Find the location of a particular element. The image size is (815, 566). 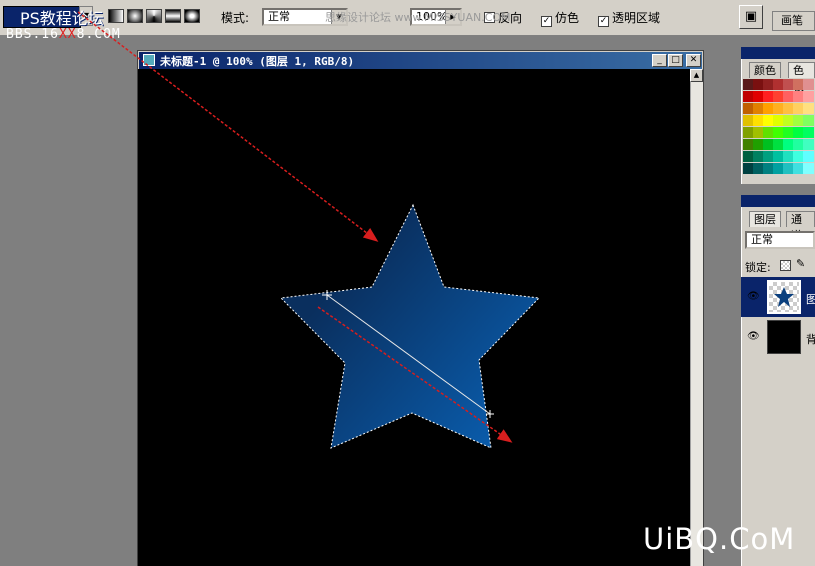

dither-checkbox: ✓ 仿色 is located at coordinates (560, 18).